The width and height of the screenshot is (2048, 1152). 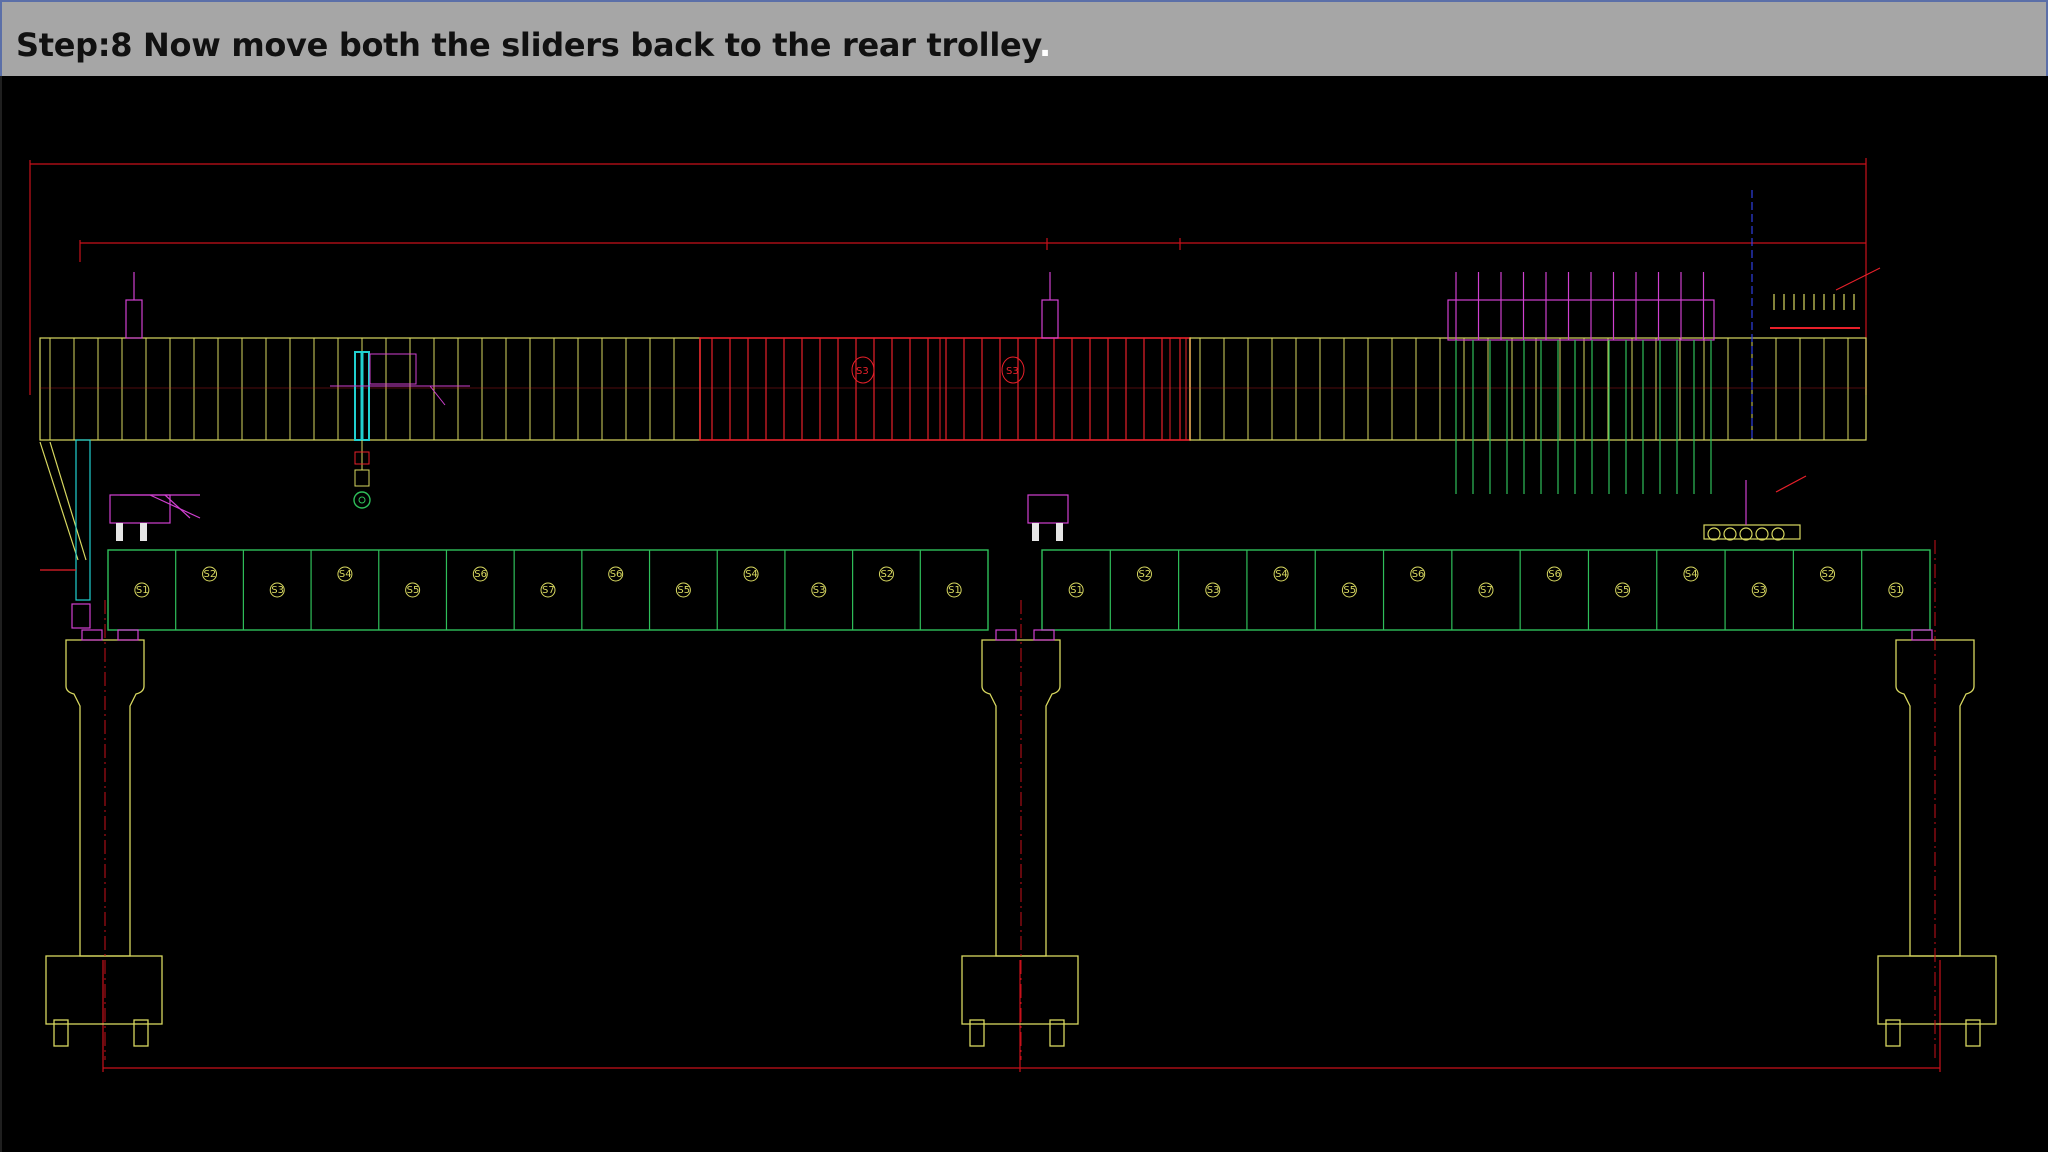 I want to click on support-posts, so click(x=589, y=532).